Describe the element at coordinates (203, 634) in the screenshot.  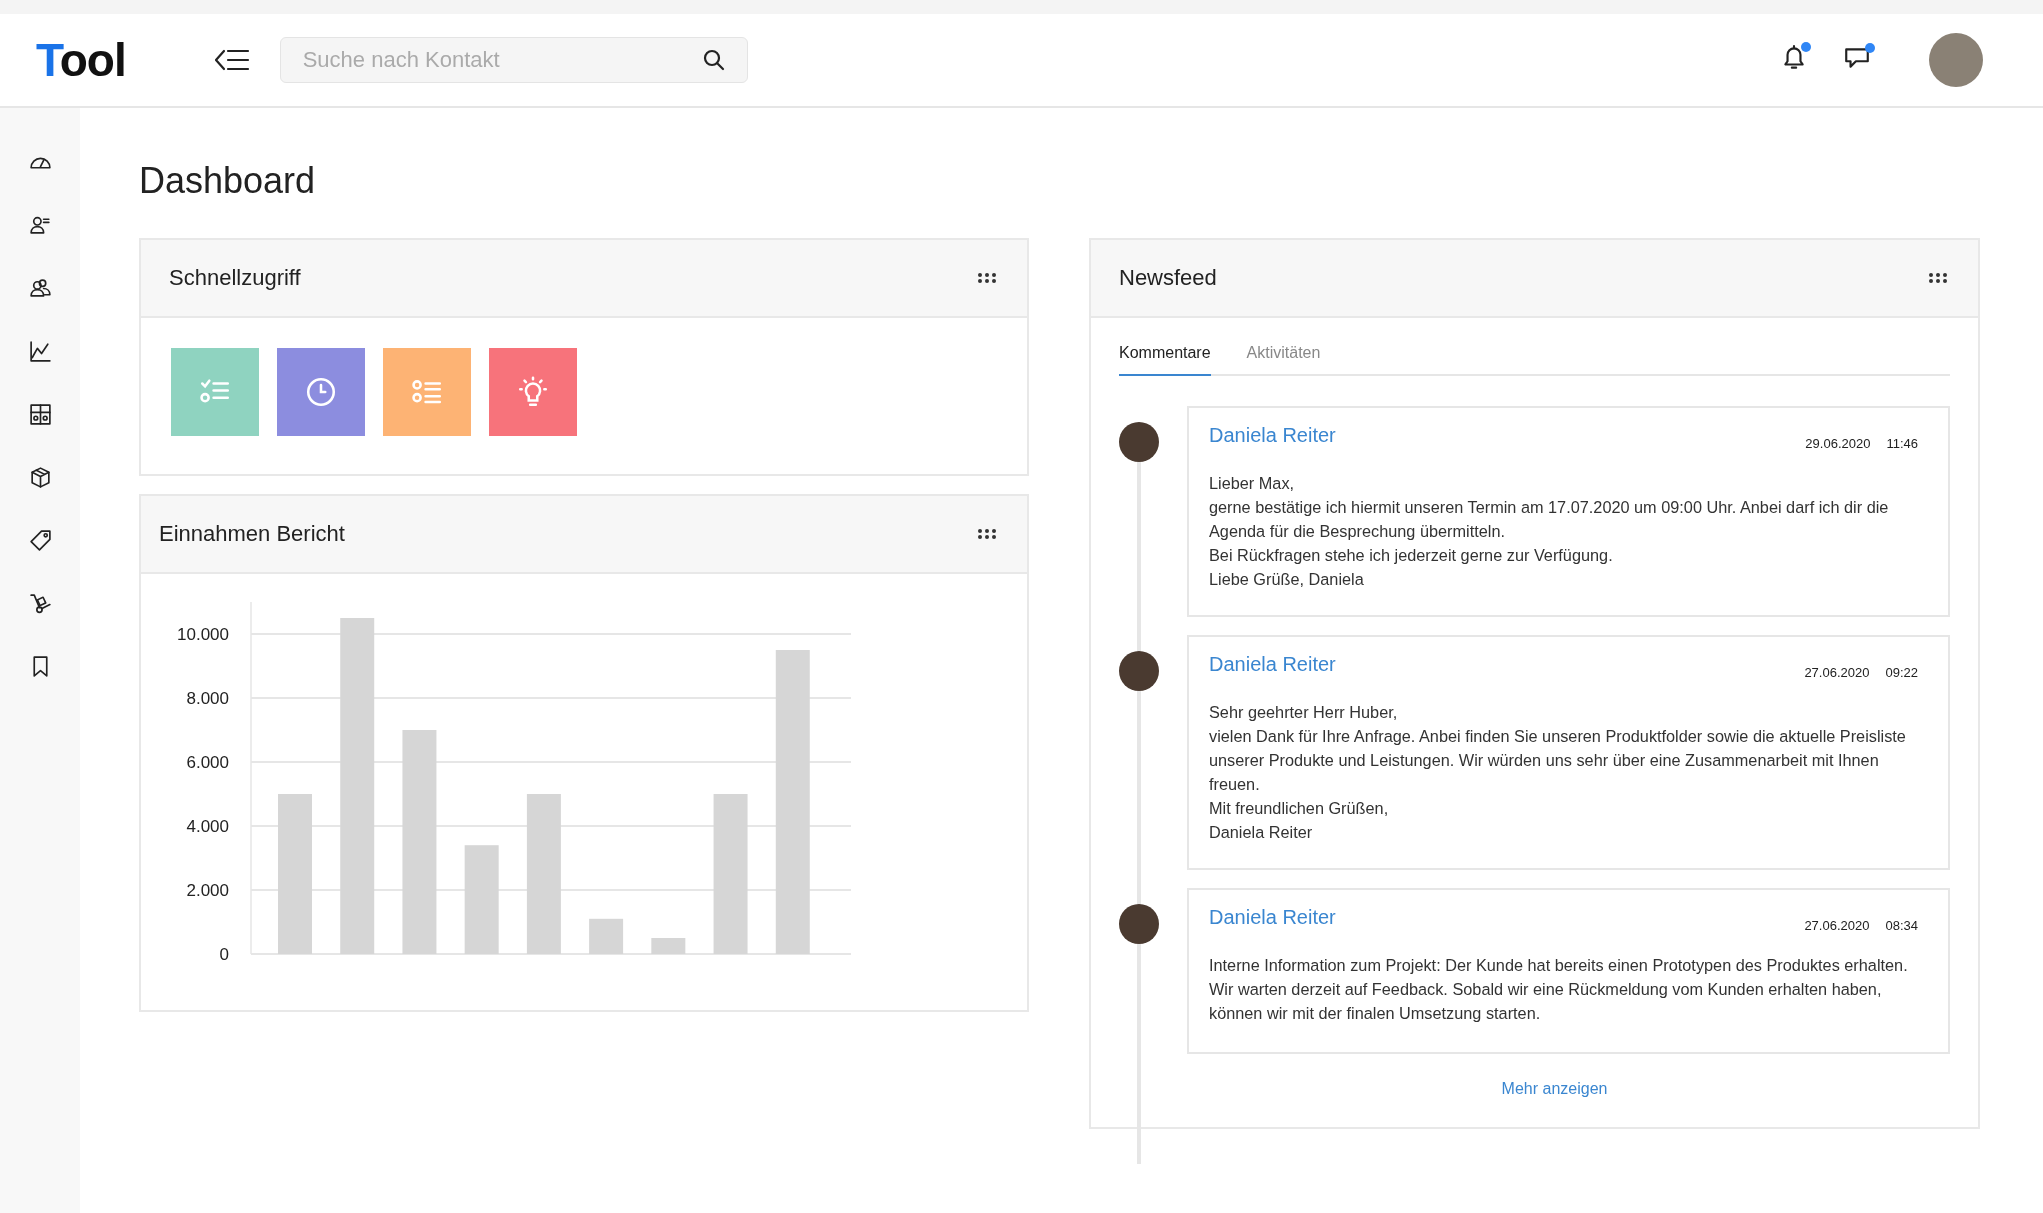
I see `axis-label: 10.000` at that location.